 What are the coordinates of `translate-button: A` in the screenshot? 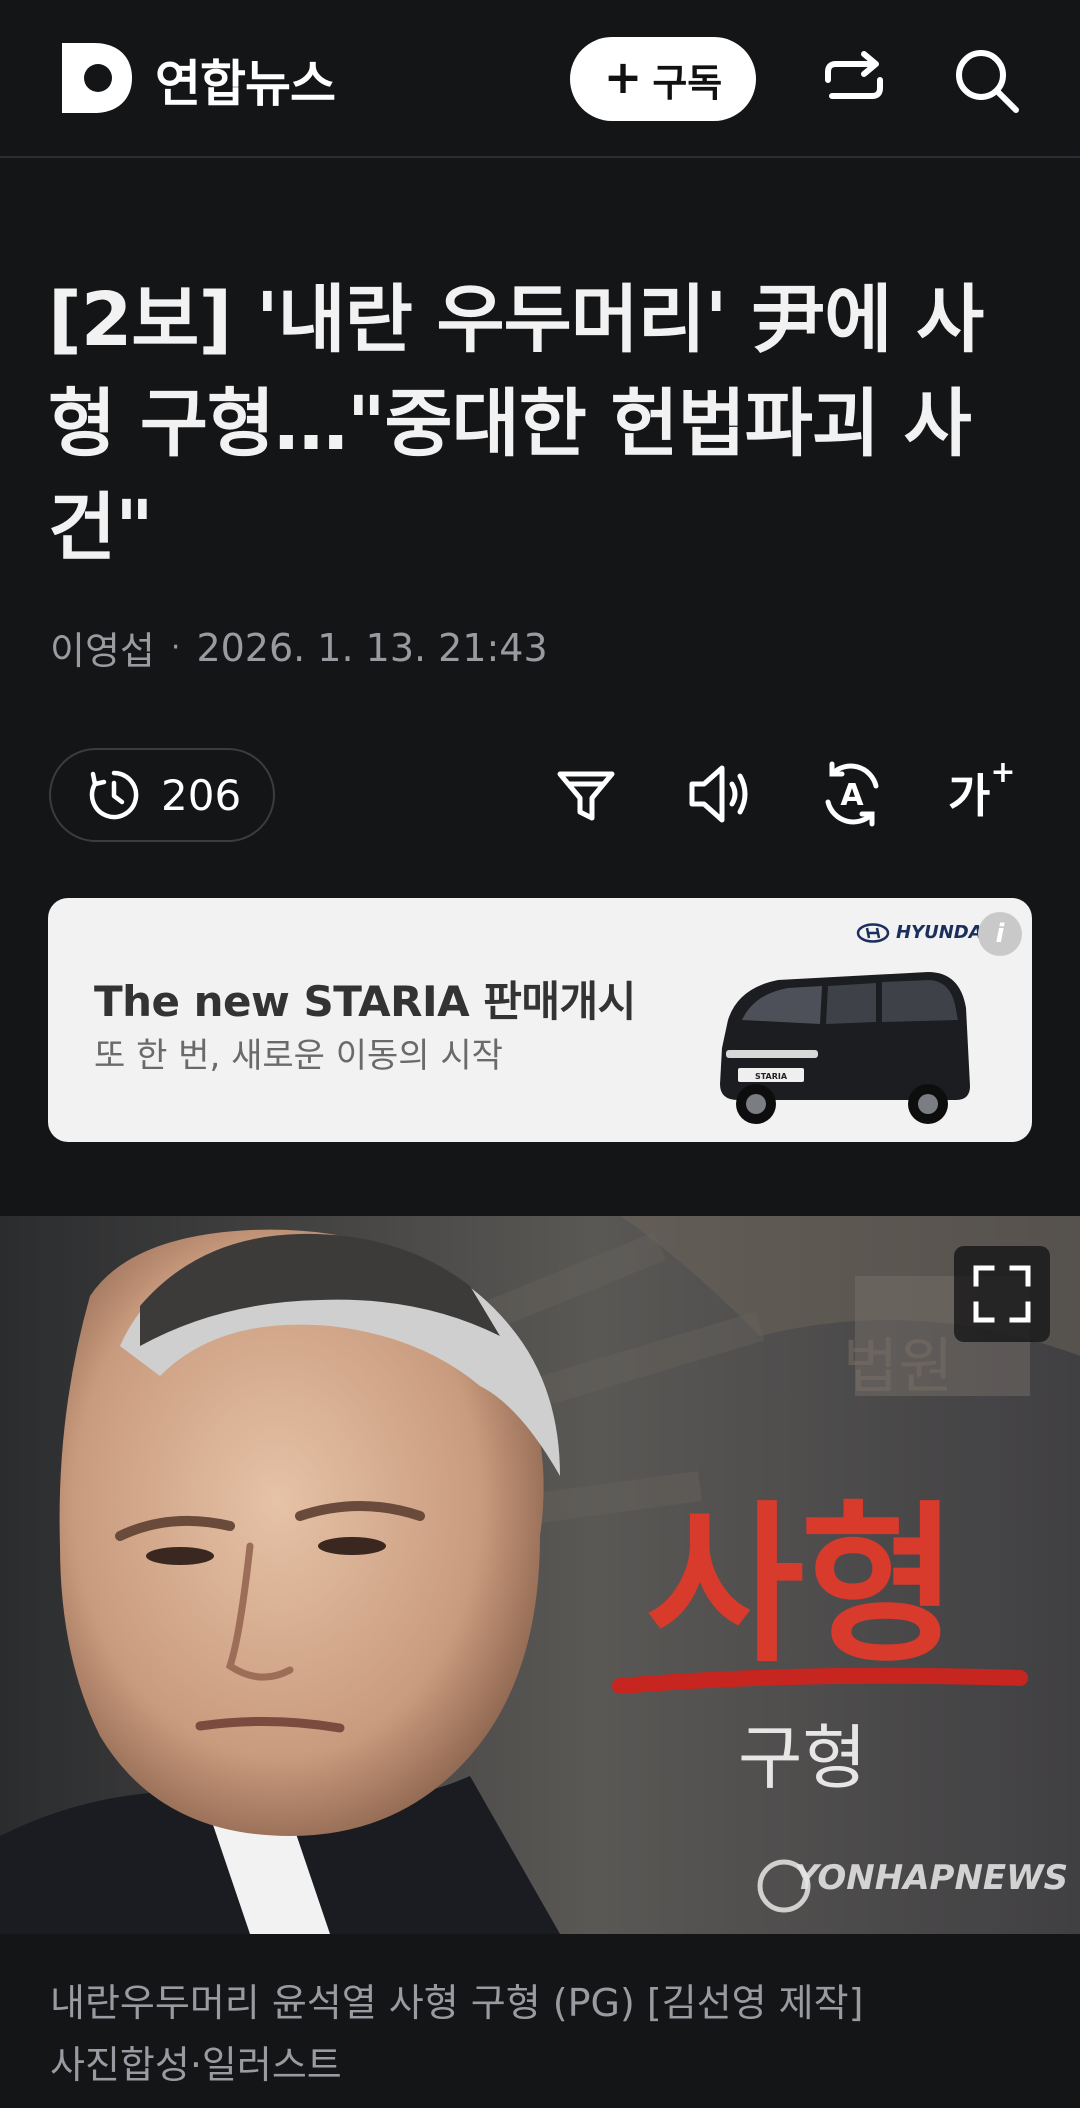 It's located at (852, 794).